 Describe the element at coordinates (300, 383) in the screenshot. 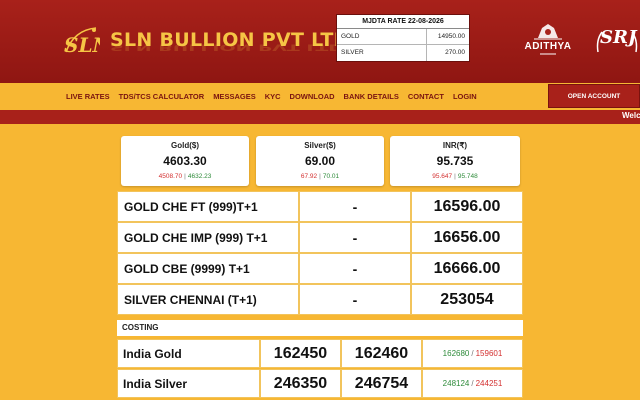

I see `costing-bid: 246350` at that location.